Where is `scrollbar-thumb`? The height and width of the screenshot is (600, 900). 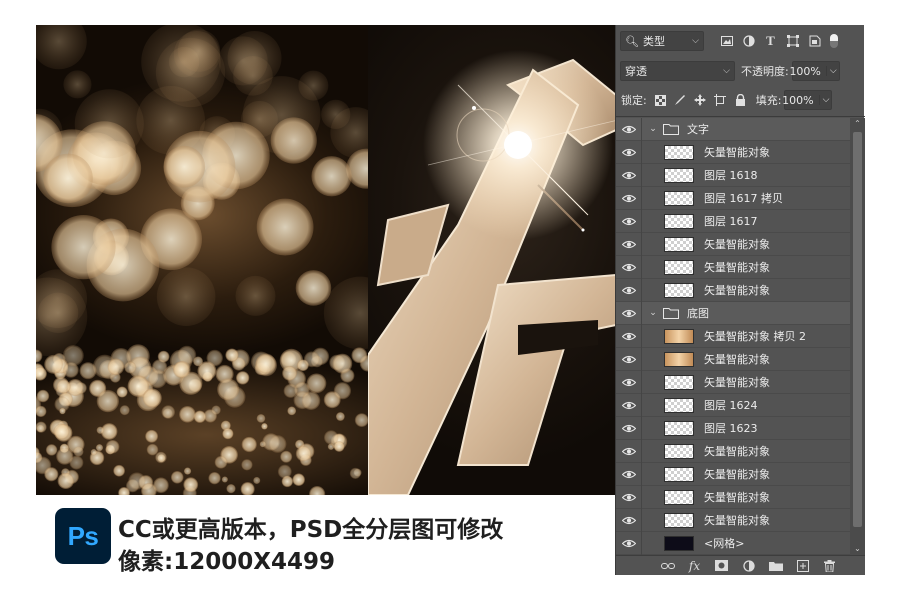
scrollbar-thumb is located at coordinates (857, 329).